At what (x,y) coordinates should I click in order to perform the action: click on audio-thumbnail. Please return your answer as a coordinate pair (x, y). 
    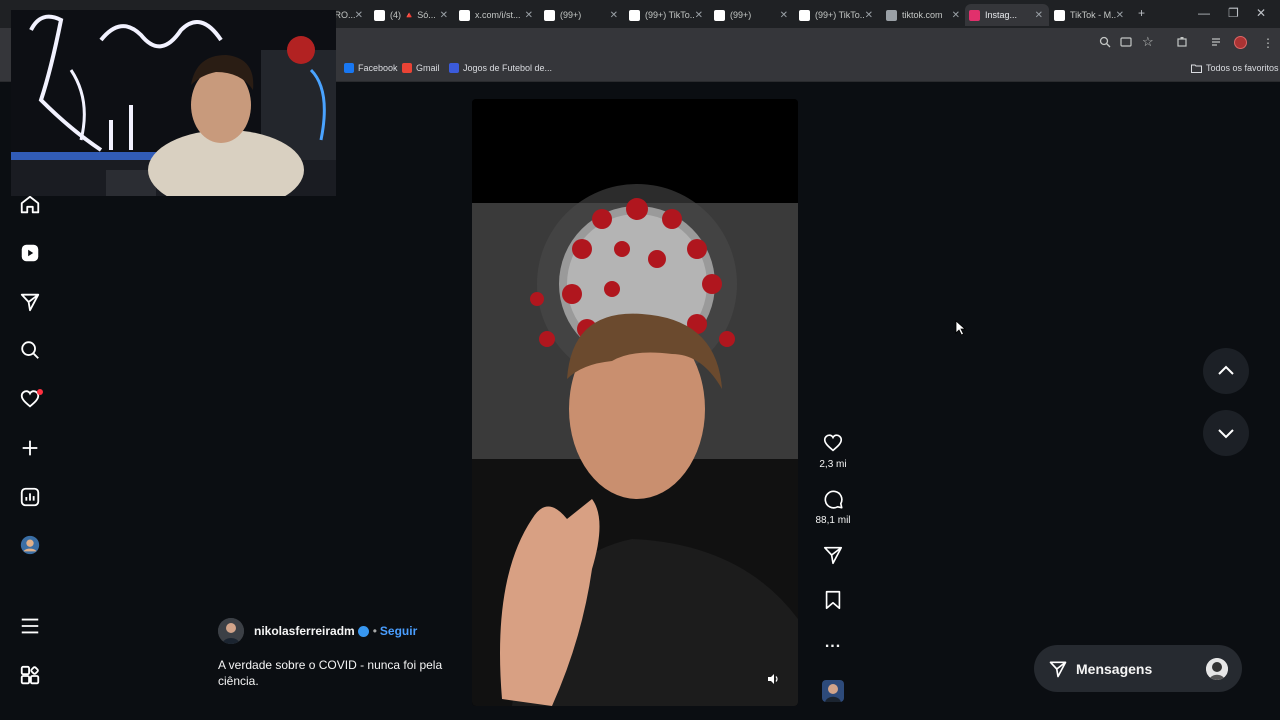
    Looking at the image, I should click on (833, 691).